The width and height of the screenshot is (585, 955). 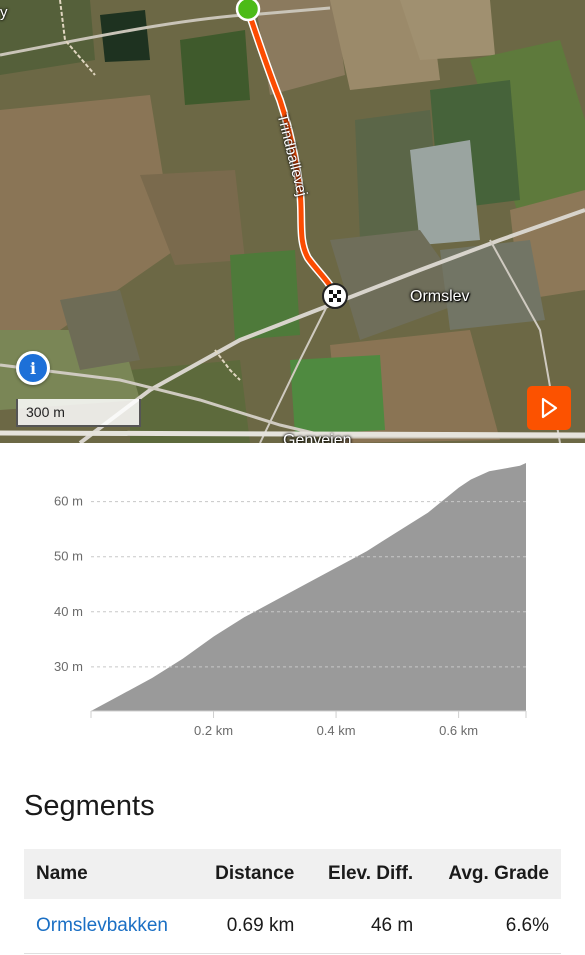 What do you see at coordinates (68, 556) in the screenshot?
I see `y-tick-label: 50 m` at bounding box center [68, 556].